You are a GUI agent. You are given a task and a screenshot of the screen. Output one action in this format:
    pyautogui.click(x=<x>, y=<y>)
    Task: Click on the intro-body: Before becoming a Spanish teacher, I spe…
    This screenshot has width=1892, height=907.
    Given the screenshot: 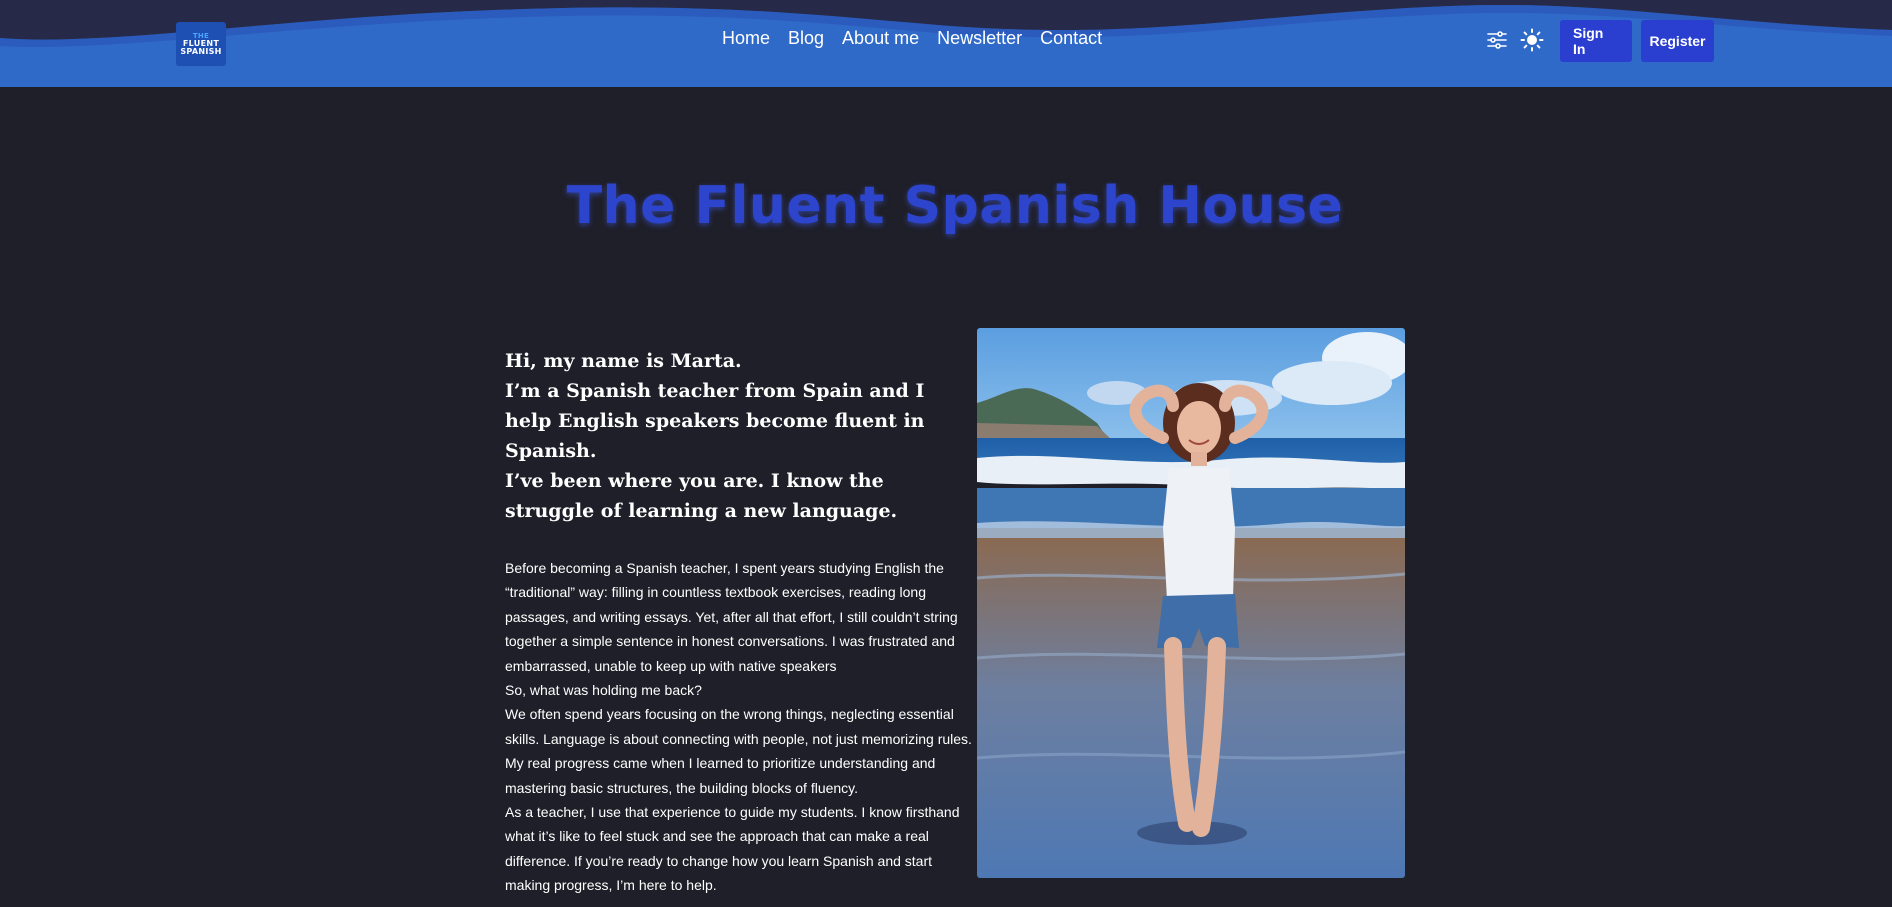 What is the action you would take?
    pyautogui.click(x=740, y=727)
    